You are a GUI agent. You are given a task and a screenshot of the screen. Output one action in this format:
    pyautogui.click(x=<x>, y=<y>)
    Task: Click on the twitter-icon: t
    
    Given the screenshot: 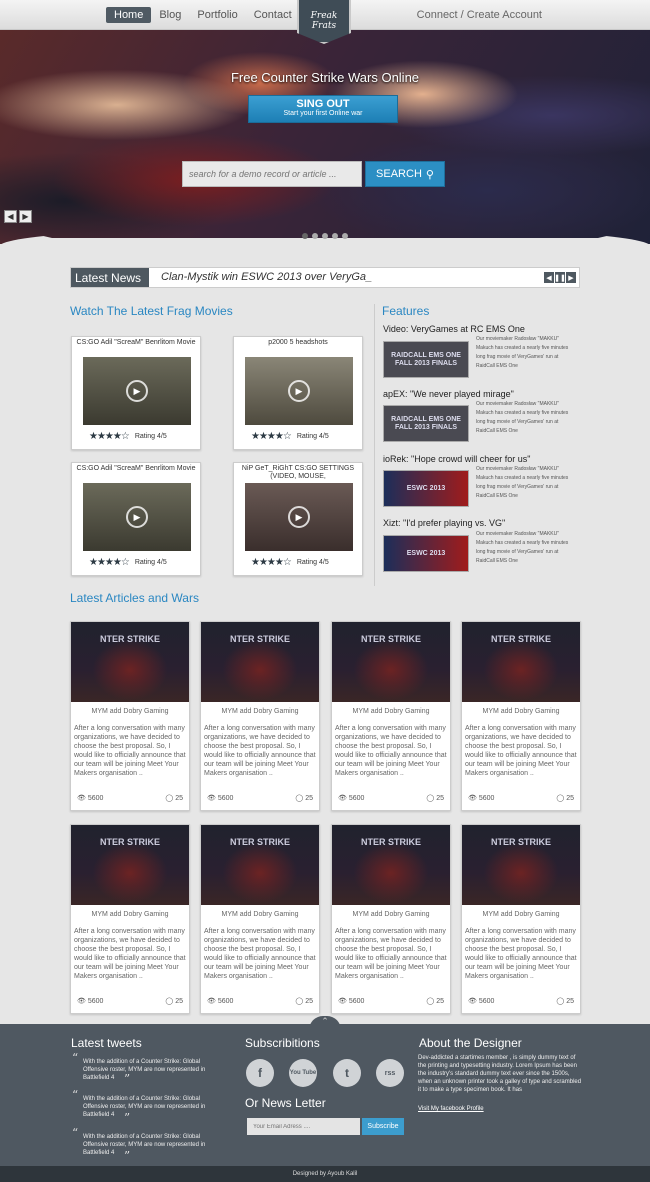 What is the action you would take?
    pyautogui.click(x=347, y=1073)
    